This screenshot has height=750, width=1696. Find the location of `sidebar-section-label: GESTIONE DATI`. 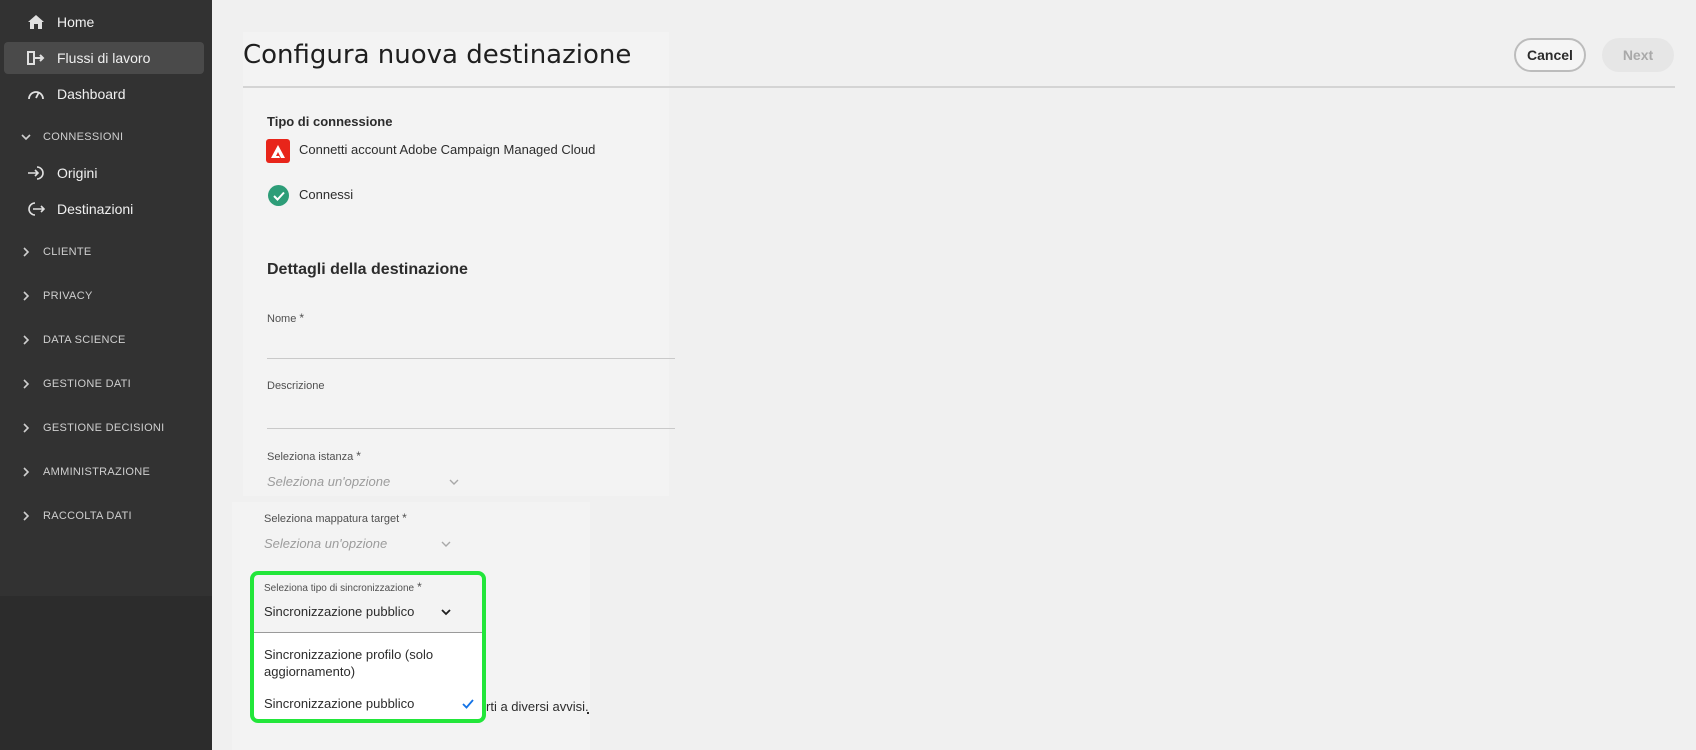

sidebar-section-label: GESTIONE DATI is located at coordinates (87, 384).